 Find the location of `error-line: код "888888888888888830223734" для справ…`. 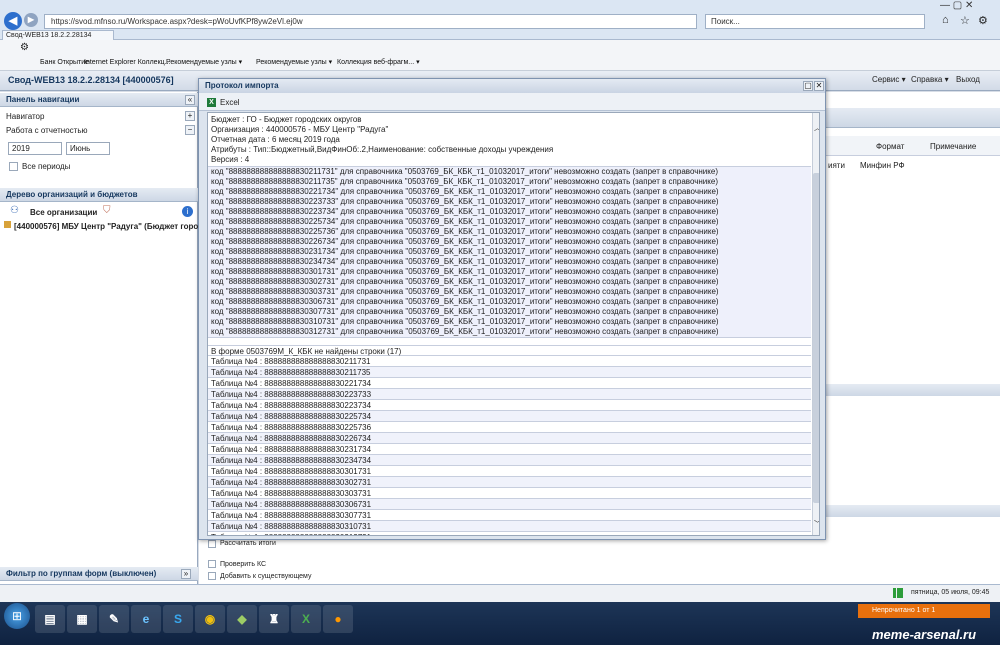

error-line: код "888888888888888830223734" для справ… is located at coordinates (465, 211).